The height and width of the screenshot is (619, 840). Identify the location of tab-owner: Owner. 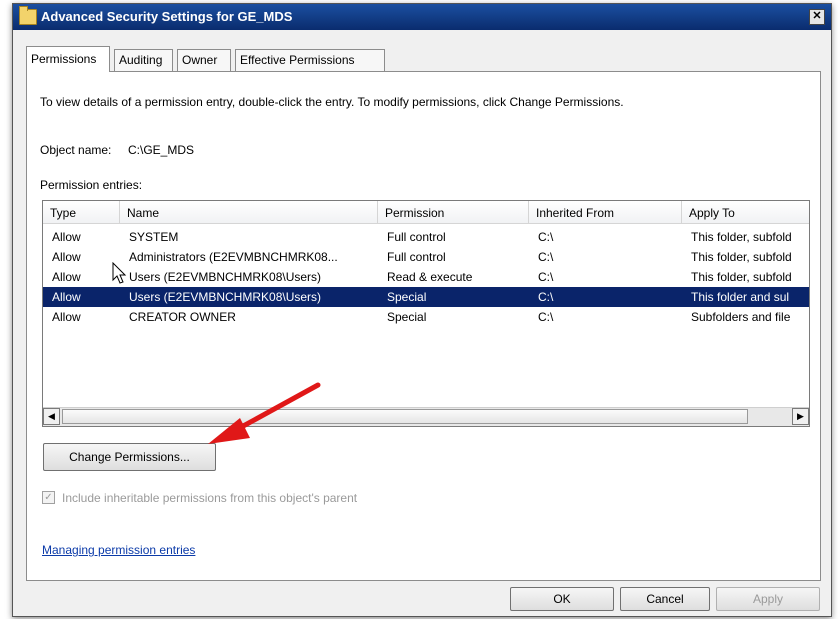
(204, 60).